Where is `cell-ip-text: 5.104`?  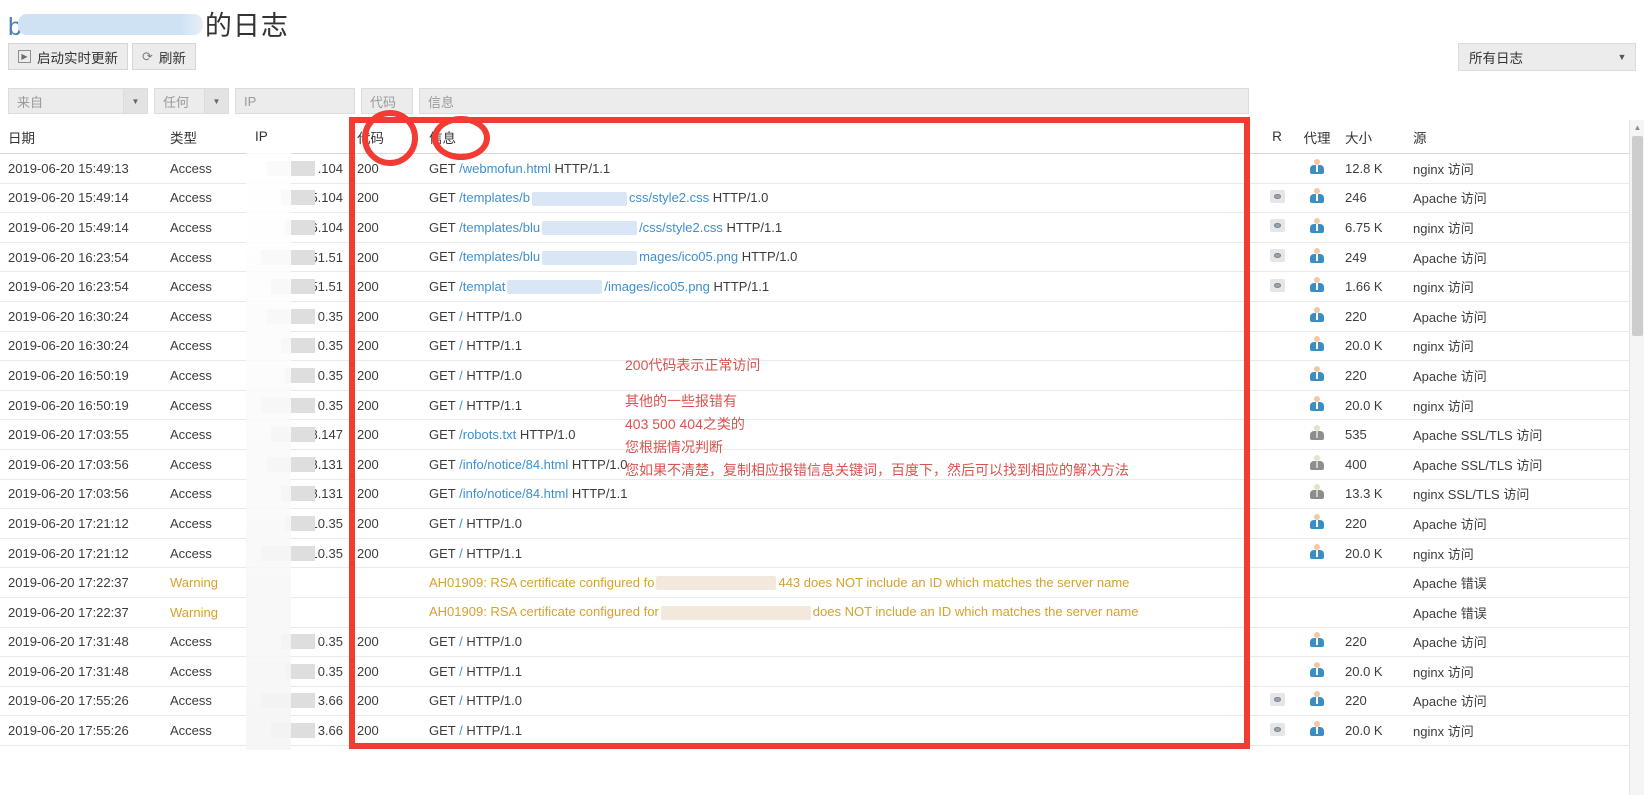
cell-ip-text: 5.104 is located at coordinates (326, 198).